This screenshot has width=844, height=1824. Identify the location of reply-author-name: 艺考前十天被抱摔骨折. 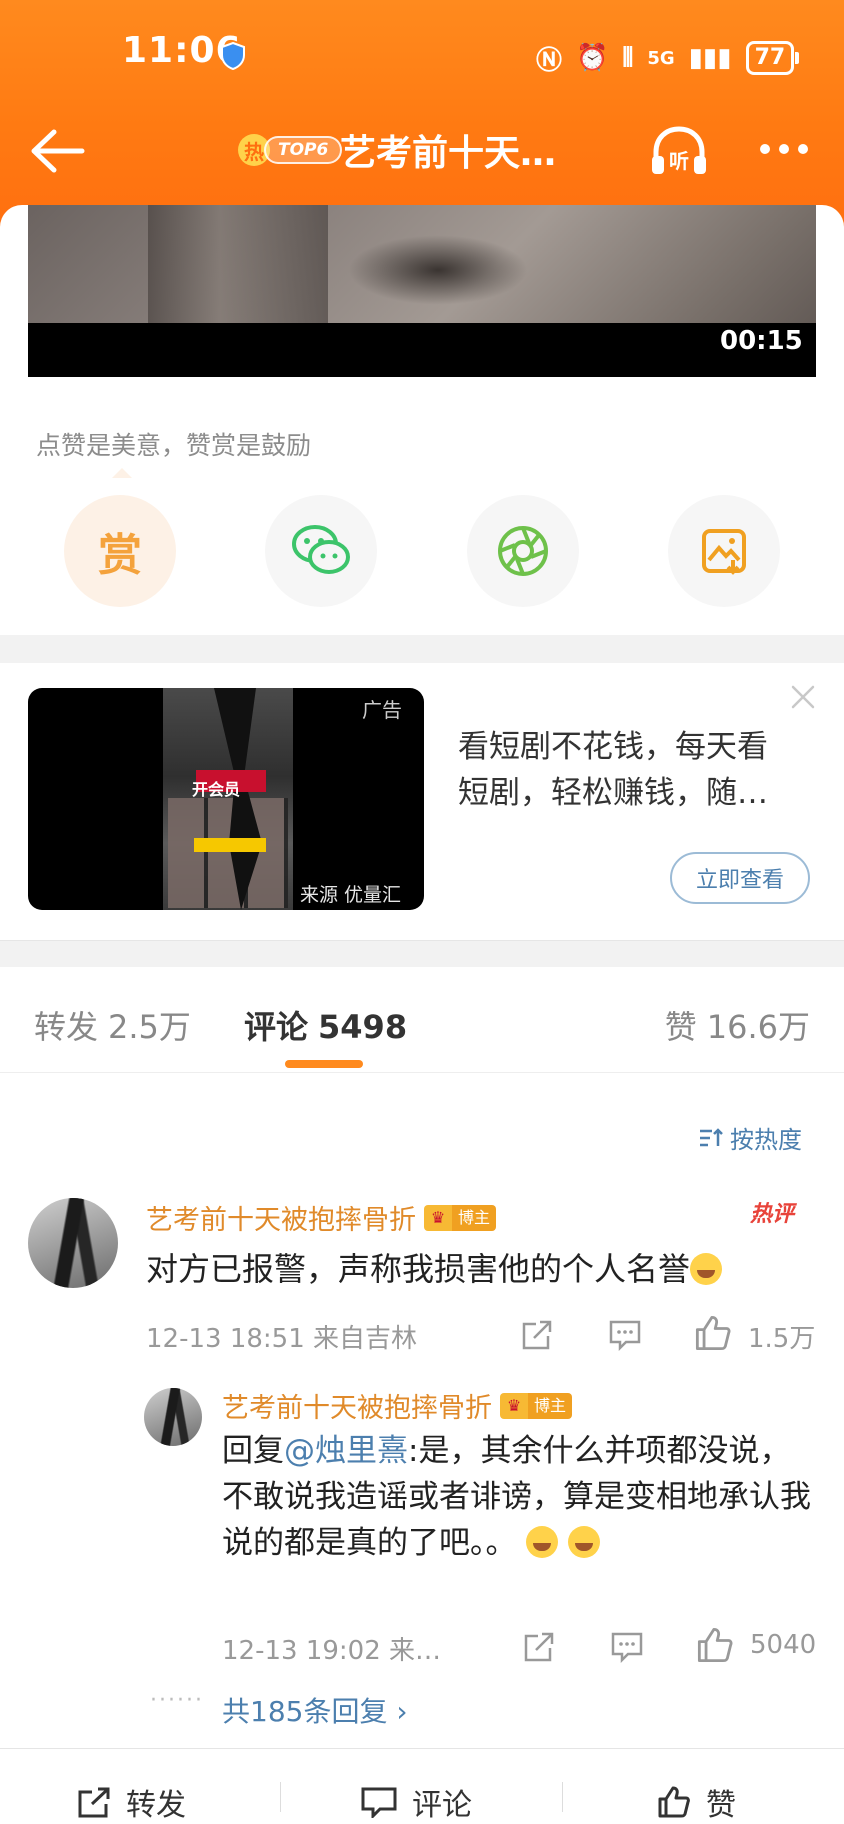
(357, 1408).